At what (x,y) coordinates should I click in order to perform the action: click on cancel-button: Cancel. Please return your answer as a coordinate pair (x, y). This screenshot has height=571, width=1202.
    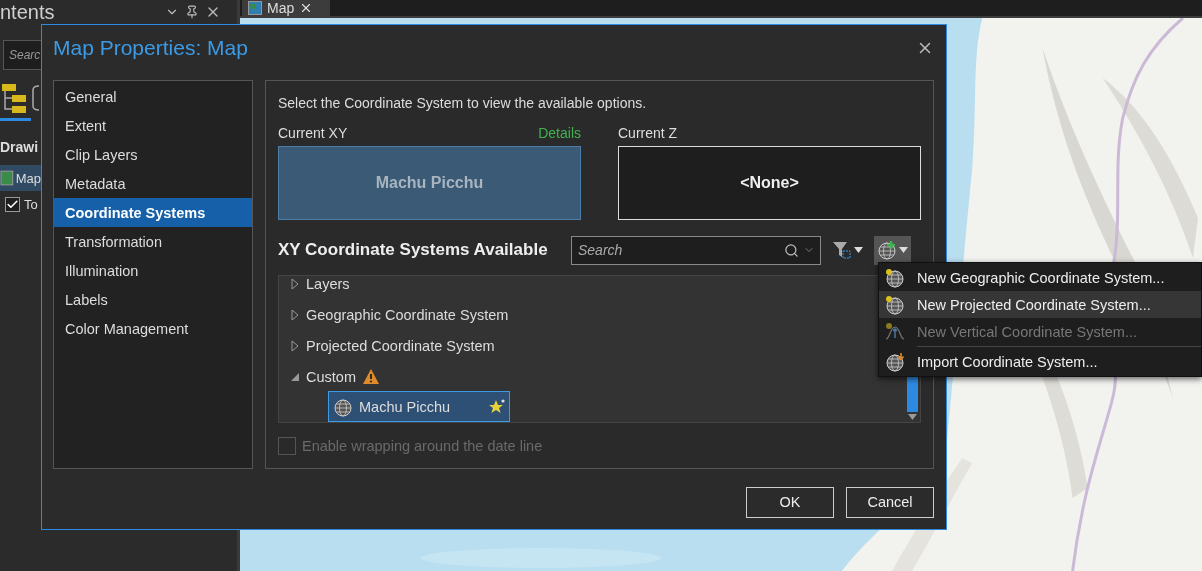
    Looking at the image, I should click on (890, 502).